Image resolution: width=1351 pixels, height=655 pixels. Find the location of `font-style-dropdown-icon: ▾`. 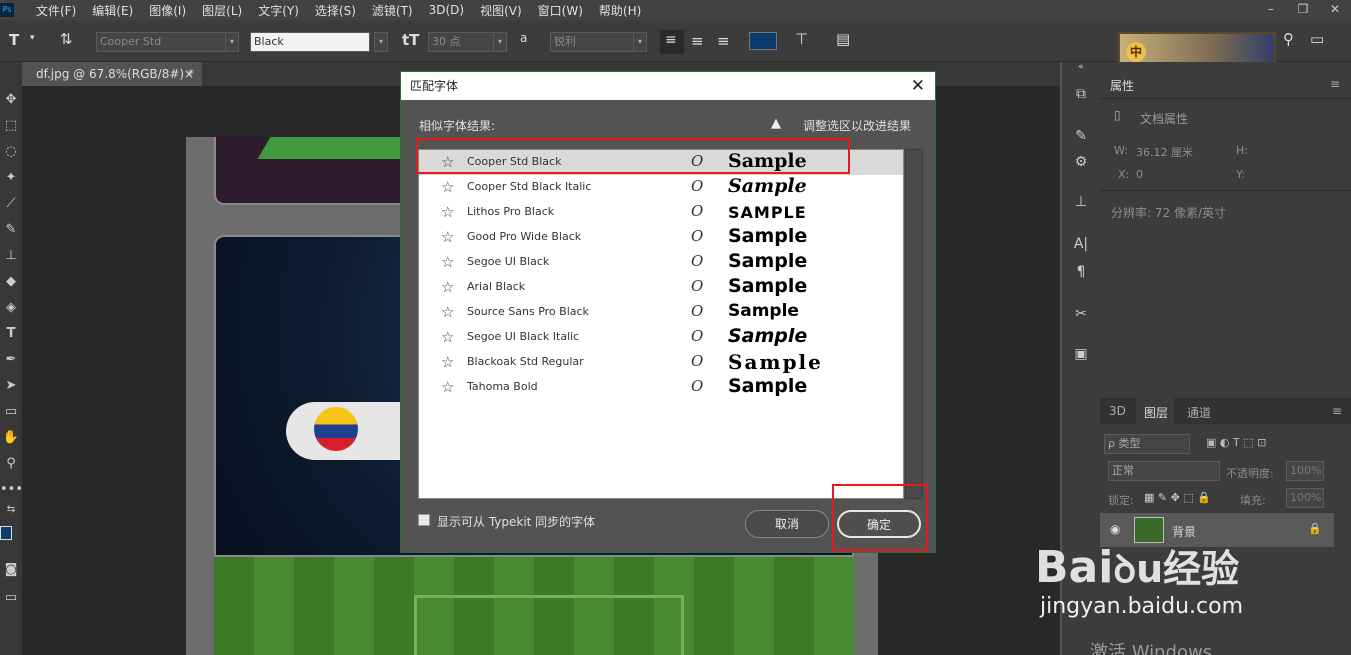

font-style-dropdown-icon: ▾ is located at coordinates (381, 42).